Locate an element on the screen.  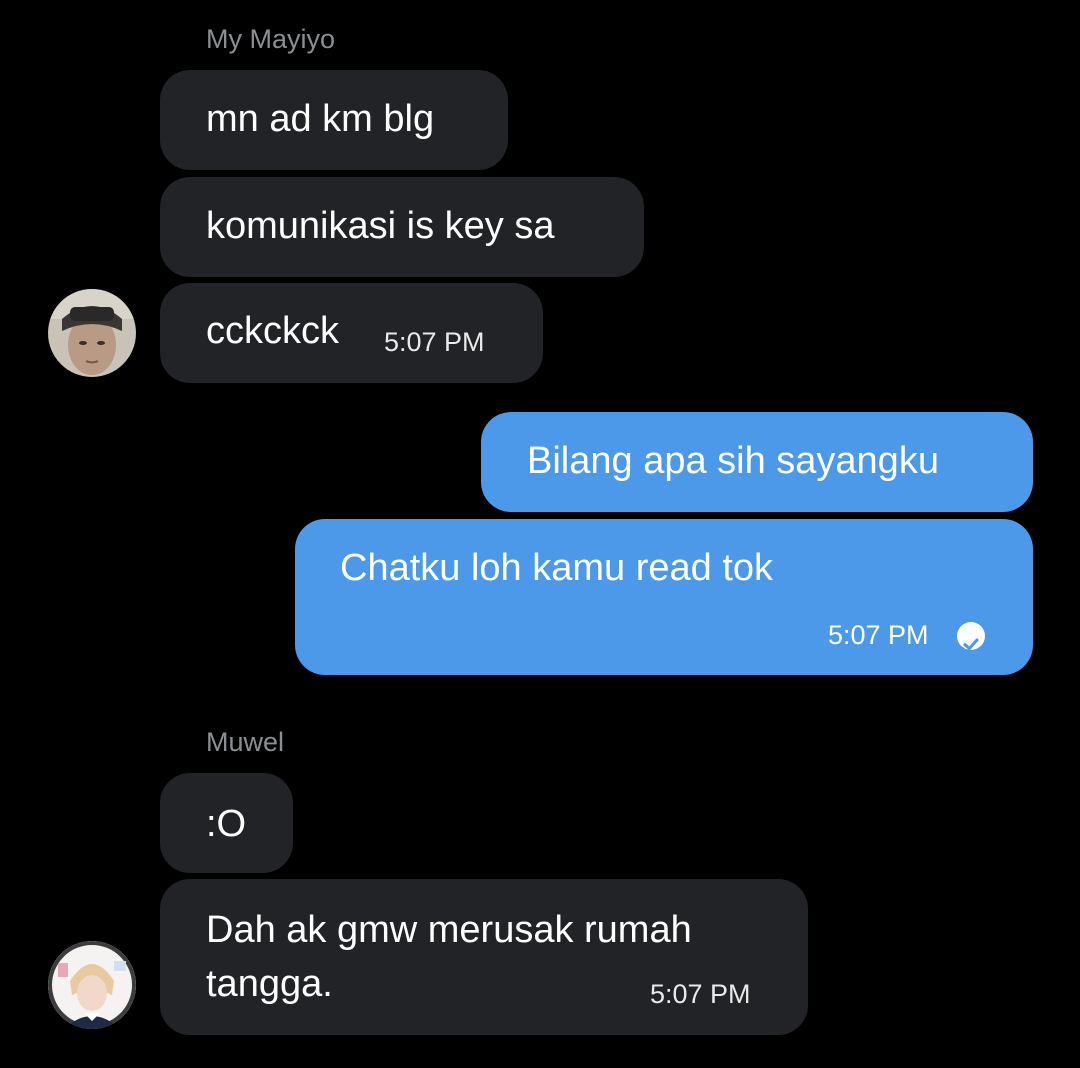
message-text: cckckck is located at coordinates (272, 331).